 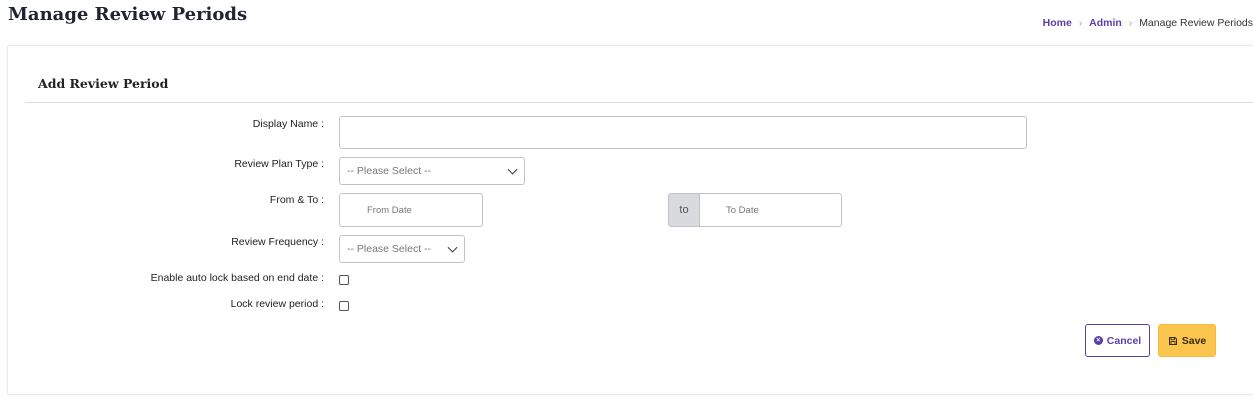 I want to click on to-date-placeholder: To Date, so click(x=742, y=210).